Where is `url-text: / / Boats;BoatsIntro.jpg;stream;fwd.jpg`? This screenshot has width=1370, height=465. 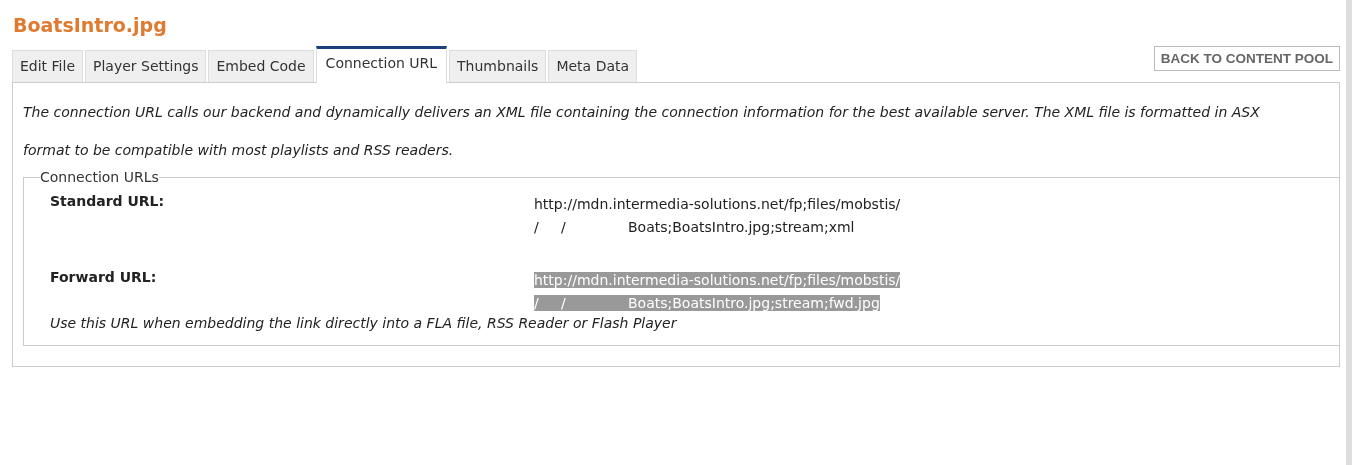 url-text: / / Boats;BoatsIntro.jpg;stream;fwd.jpg is located at coordinates (707, 303).